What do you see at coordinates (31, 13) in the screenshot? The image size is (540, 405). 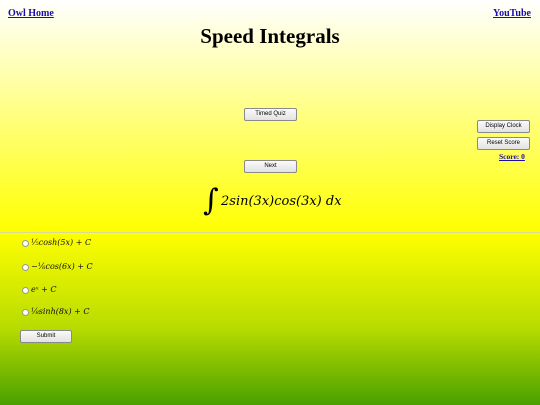 I see `owl-home-link: Owl Home` at bounding box center [31, 13].